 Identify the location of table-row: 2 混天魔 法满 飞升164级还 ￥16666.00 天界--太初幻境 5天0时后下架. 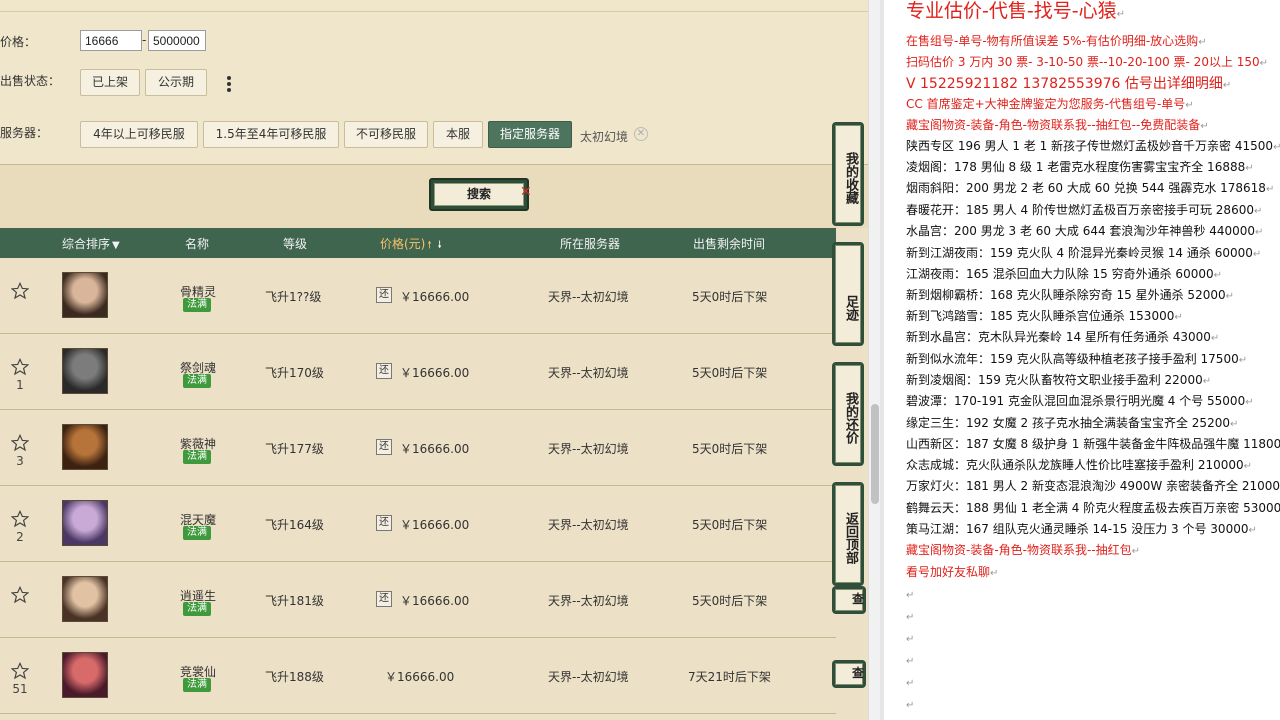
(418, 524).